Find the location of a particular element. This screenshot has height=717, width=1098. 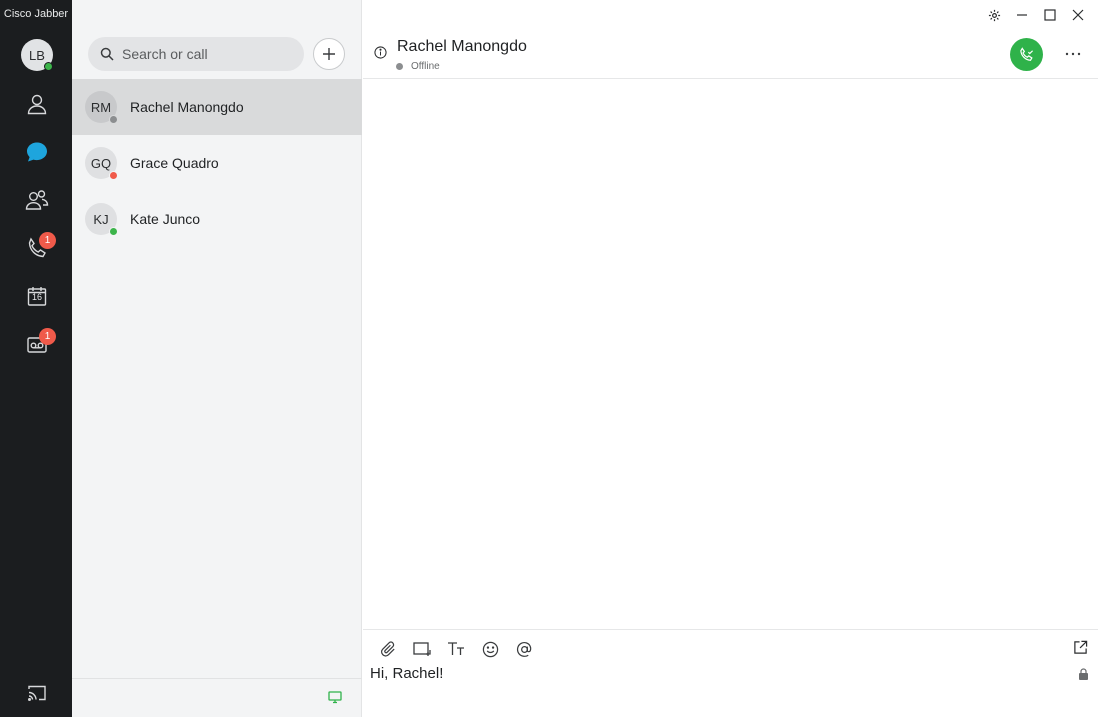

paperclip-icon is located at coordinates (387, 648).